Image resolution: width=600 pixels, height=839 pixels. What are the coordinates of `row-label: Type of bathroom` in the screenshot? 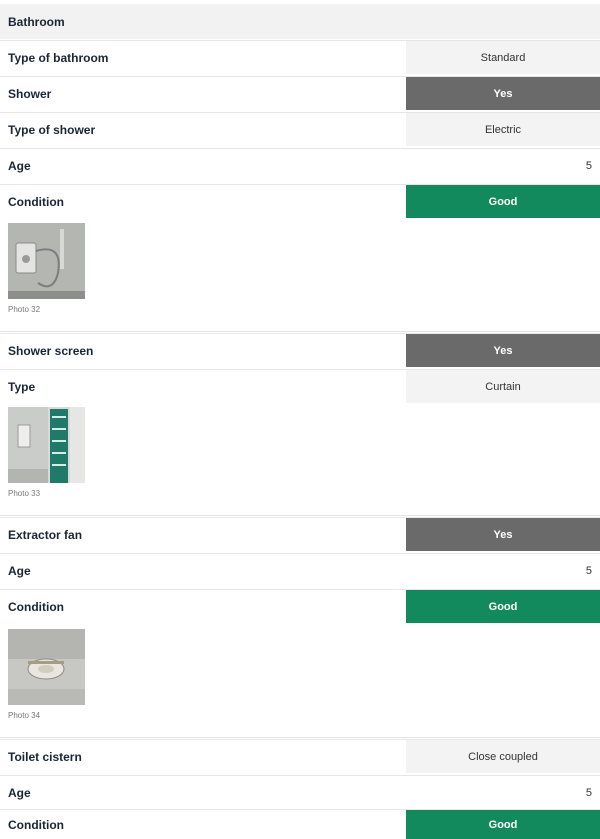 It's located at (58, 57).